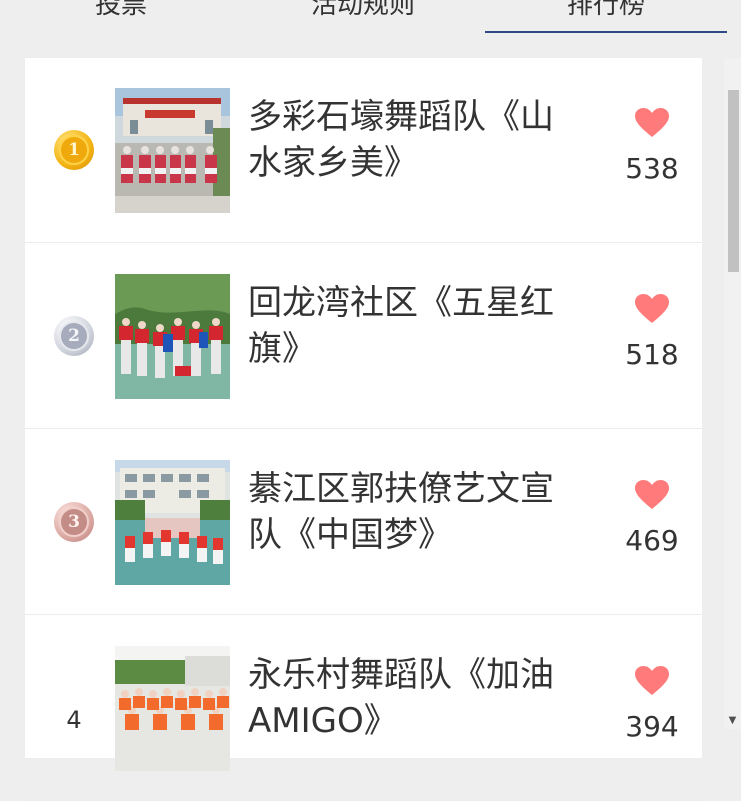 This screenshot has width=741, height=801. What do you see at coordinates (415, 512) in the screenshot?
I see `team-title: 綦江区郭扶僚艺文宣队《中国梦》` at bounding box center [415, 512].